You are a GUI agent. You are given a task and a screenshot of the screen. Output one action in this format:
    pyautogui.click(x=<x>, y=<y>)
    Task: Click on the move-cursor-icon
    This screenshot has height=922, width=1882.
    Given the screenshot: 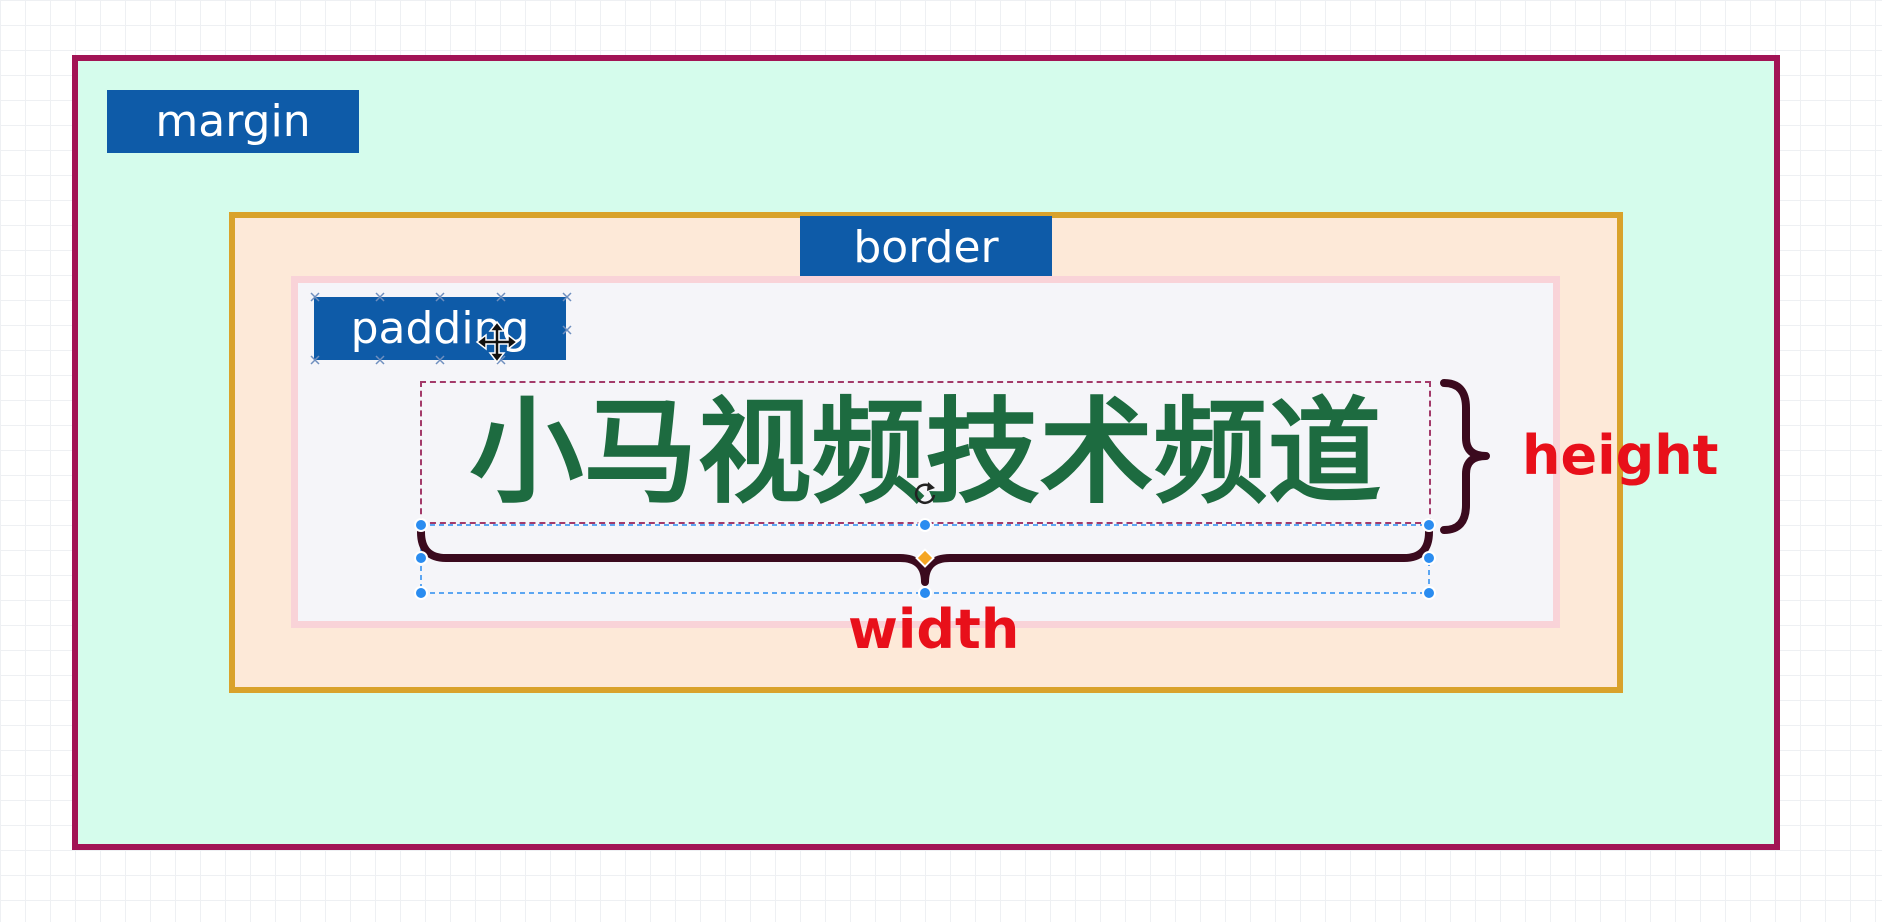 What is the action you would take?
    pyautogui.click(x=497, y=342)
    